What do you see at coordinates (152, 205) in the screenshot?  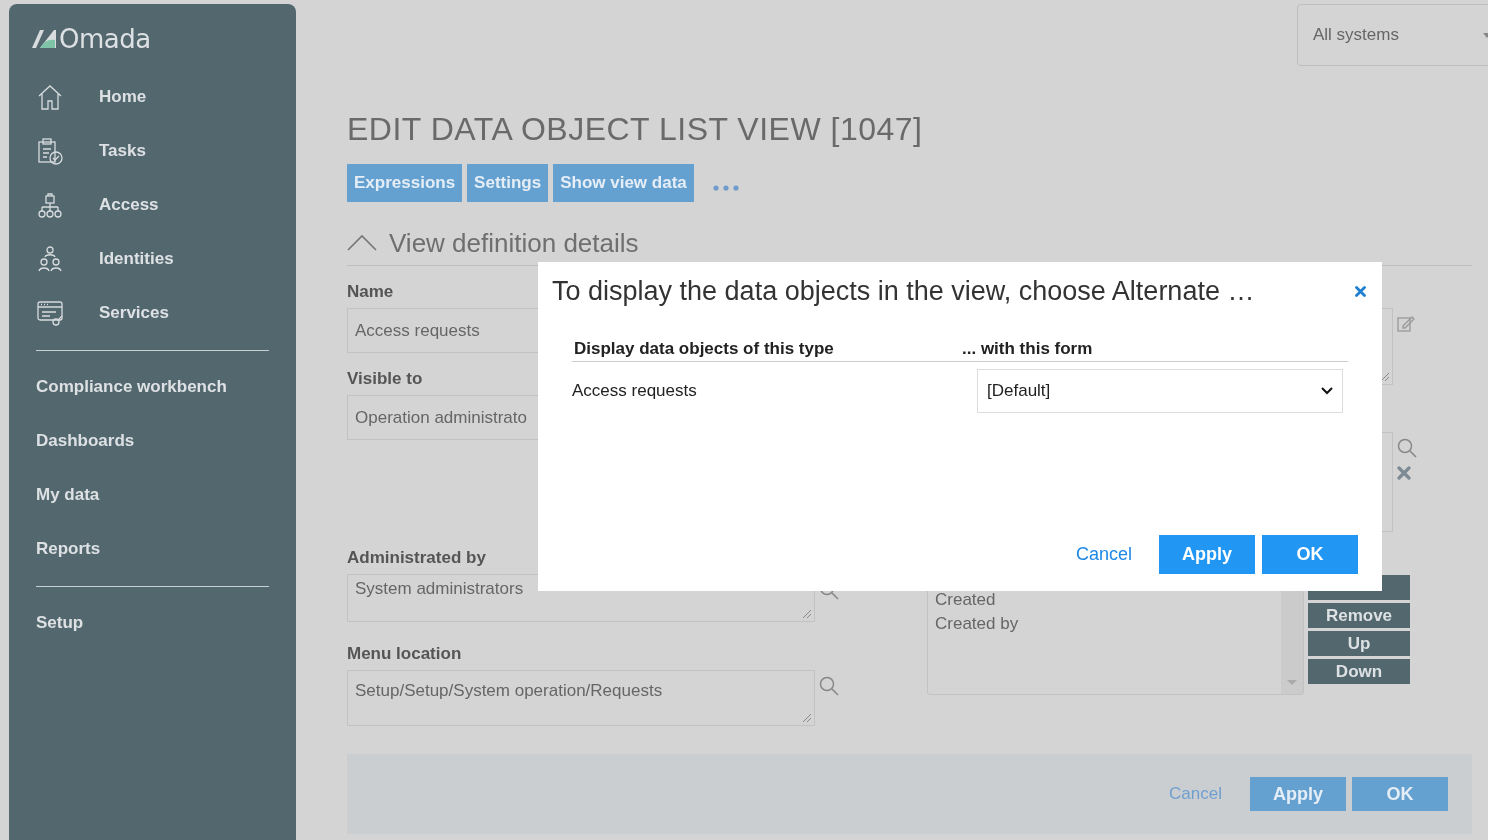 I see `nav-item: Access` at bounding box center [152, 205].